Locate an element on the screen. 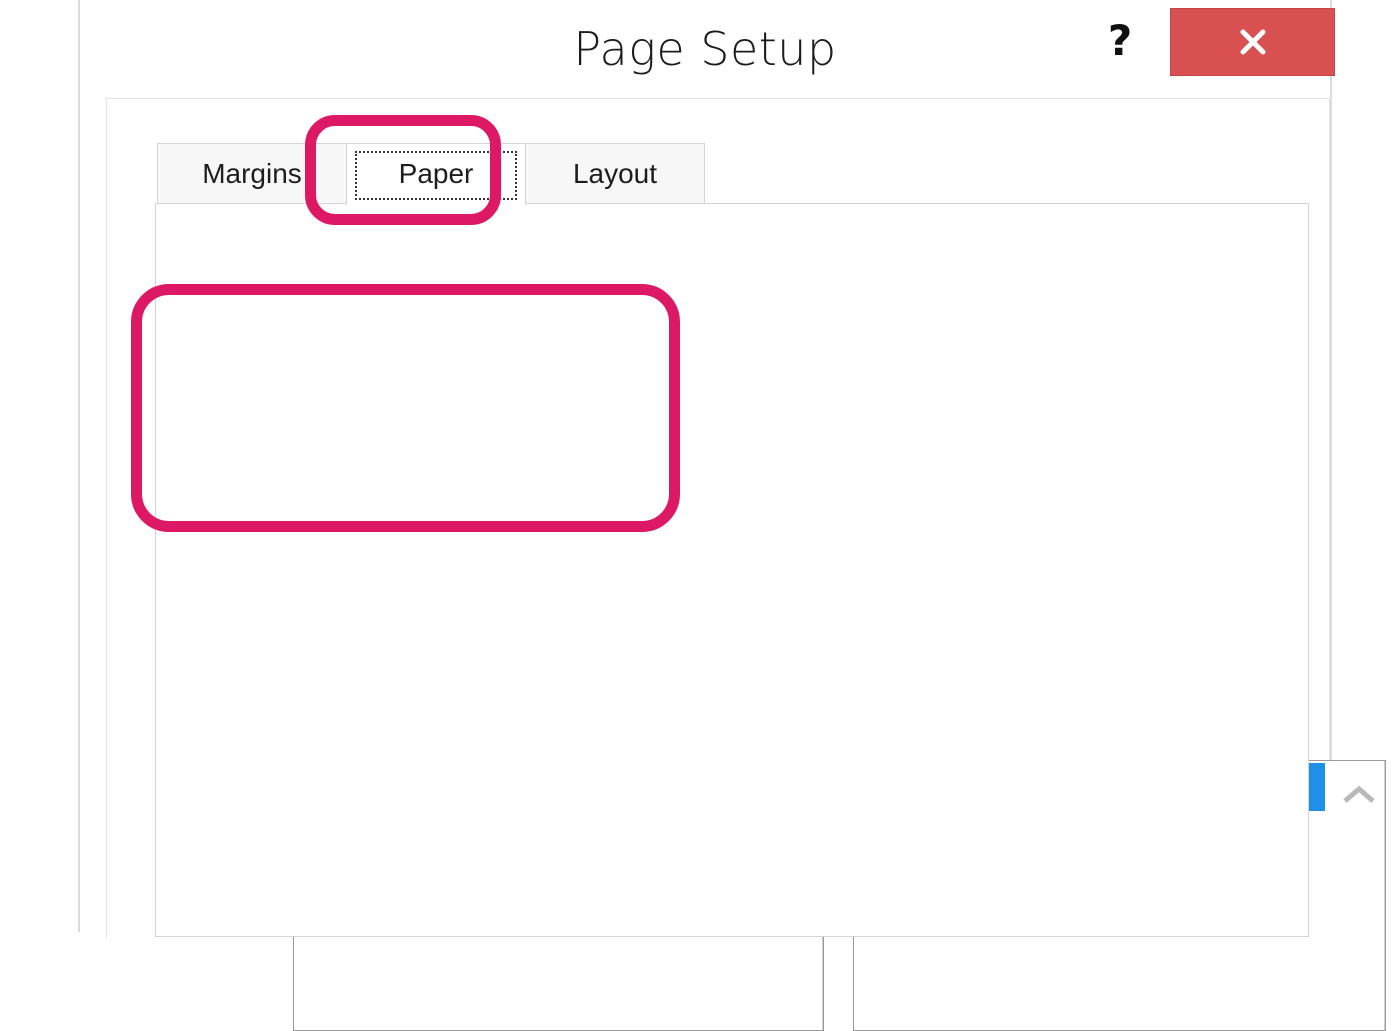  tab-layout: Layout is located at coordinates (615, 174).